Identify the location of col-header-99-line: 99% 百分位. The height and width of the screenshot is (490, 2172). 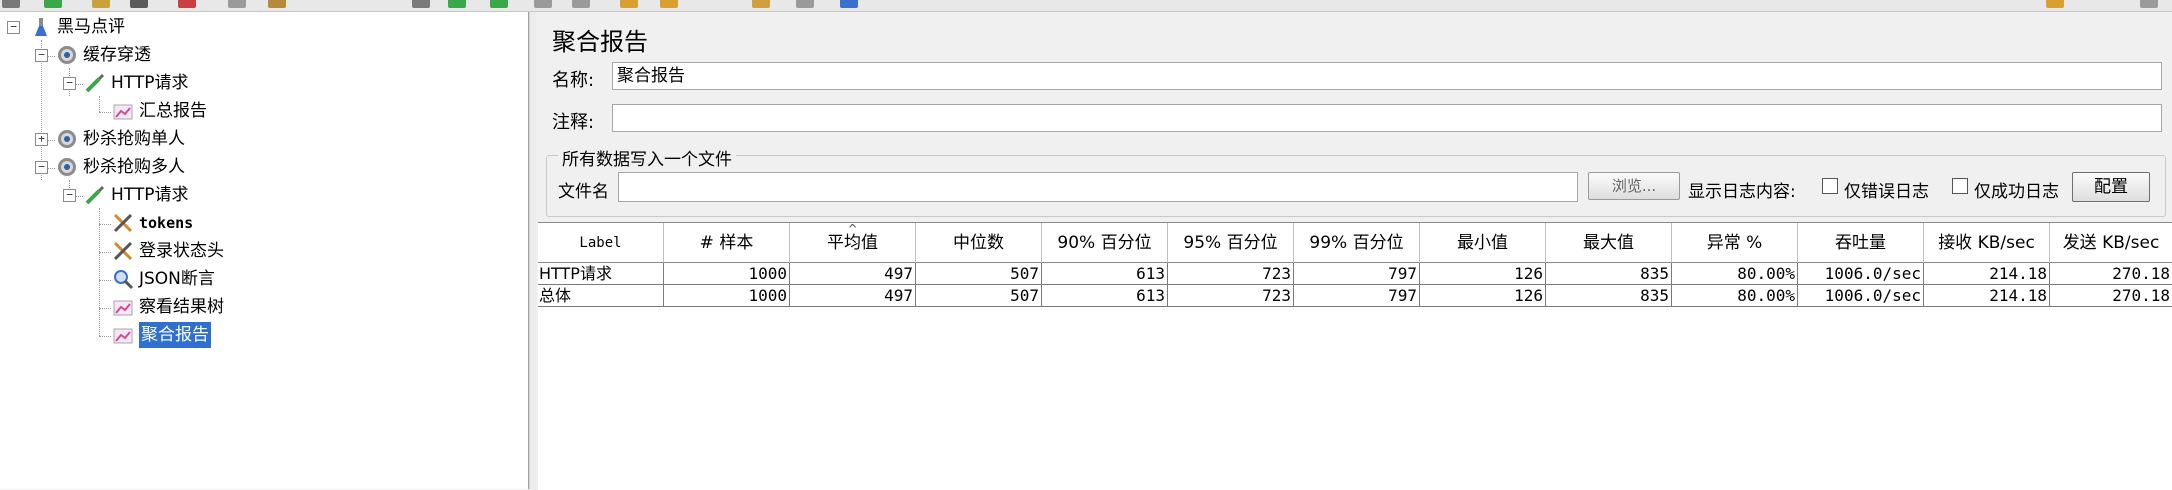
(1357, 243).